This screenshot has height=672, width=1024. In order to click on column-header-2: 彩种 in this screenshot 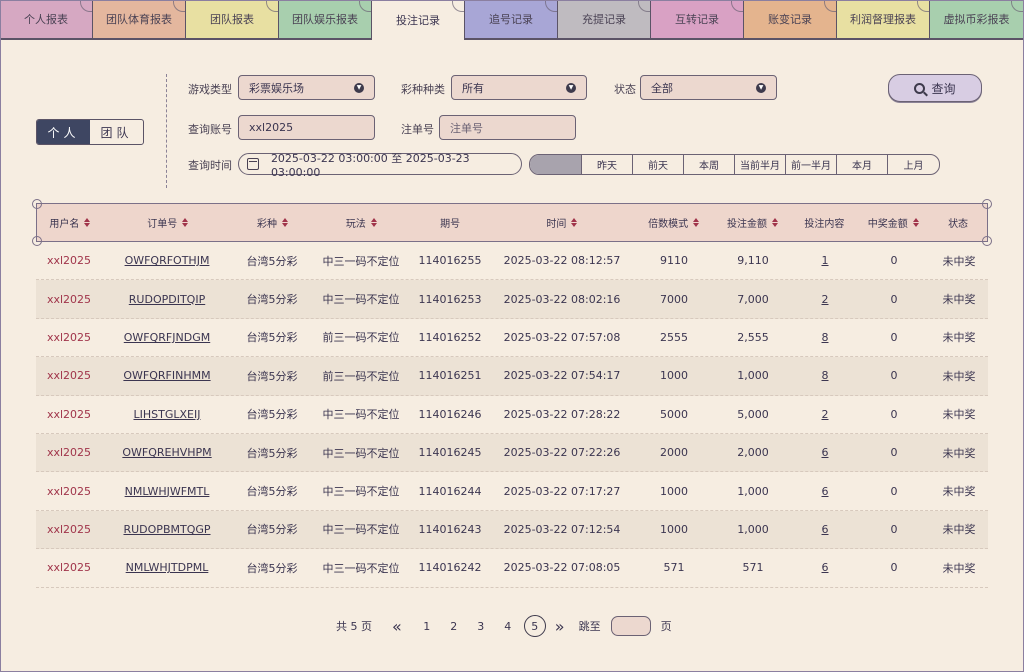, I will do `click(273, 222)`.